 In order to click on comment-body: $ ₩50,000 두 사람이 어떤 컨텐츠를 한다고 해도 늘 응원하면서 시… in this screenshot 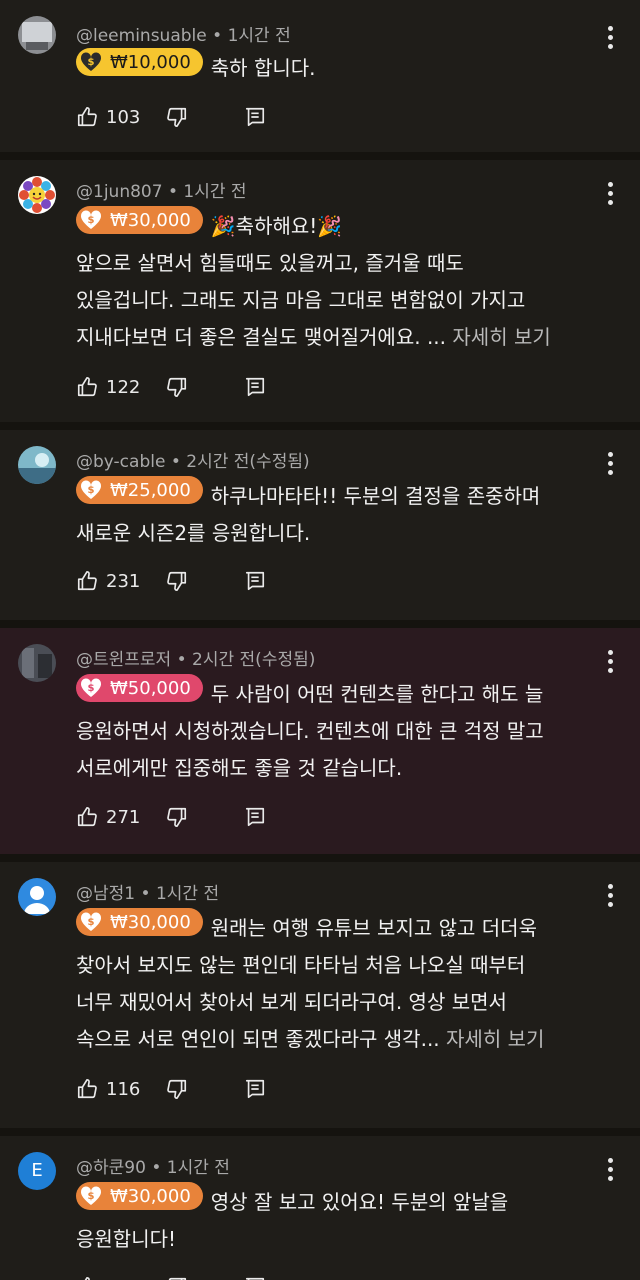, I will do `click(338, 730)`.